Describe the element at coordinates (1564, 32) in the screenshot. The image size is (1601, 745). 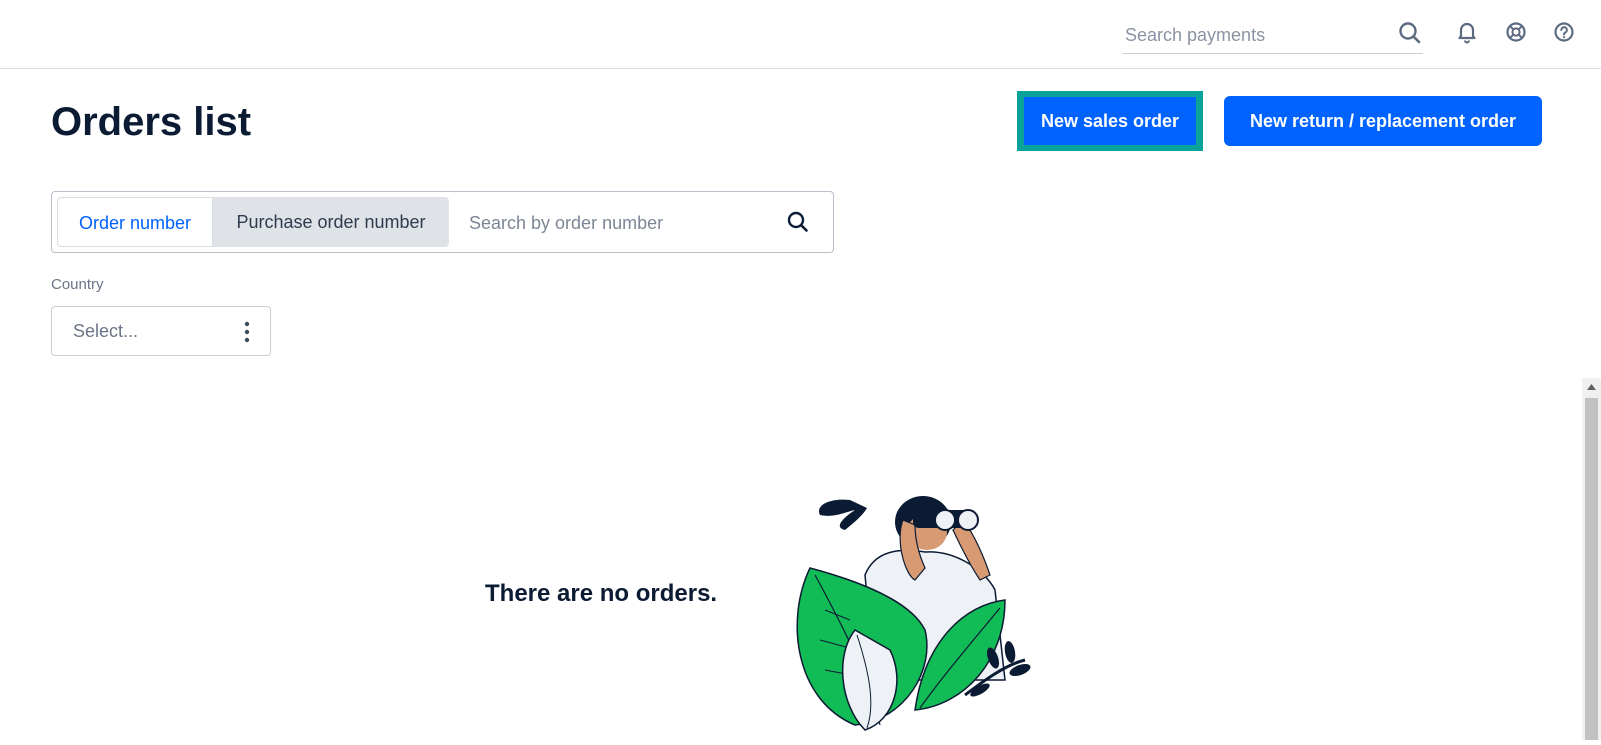
I see `help-icon` at that location.